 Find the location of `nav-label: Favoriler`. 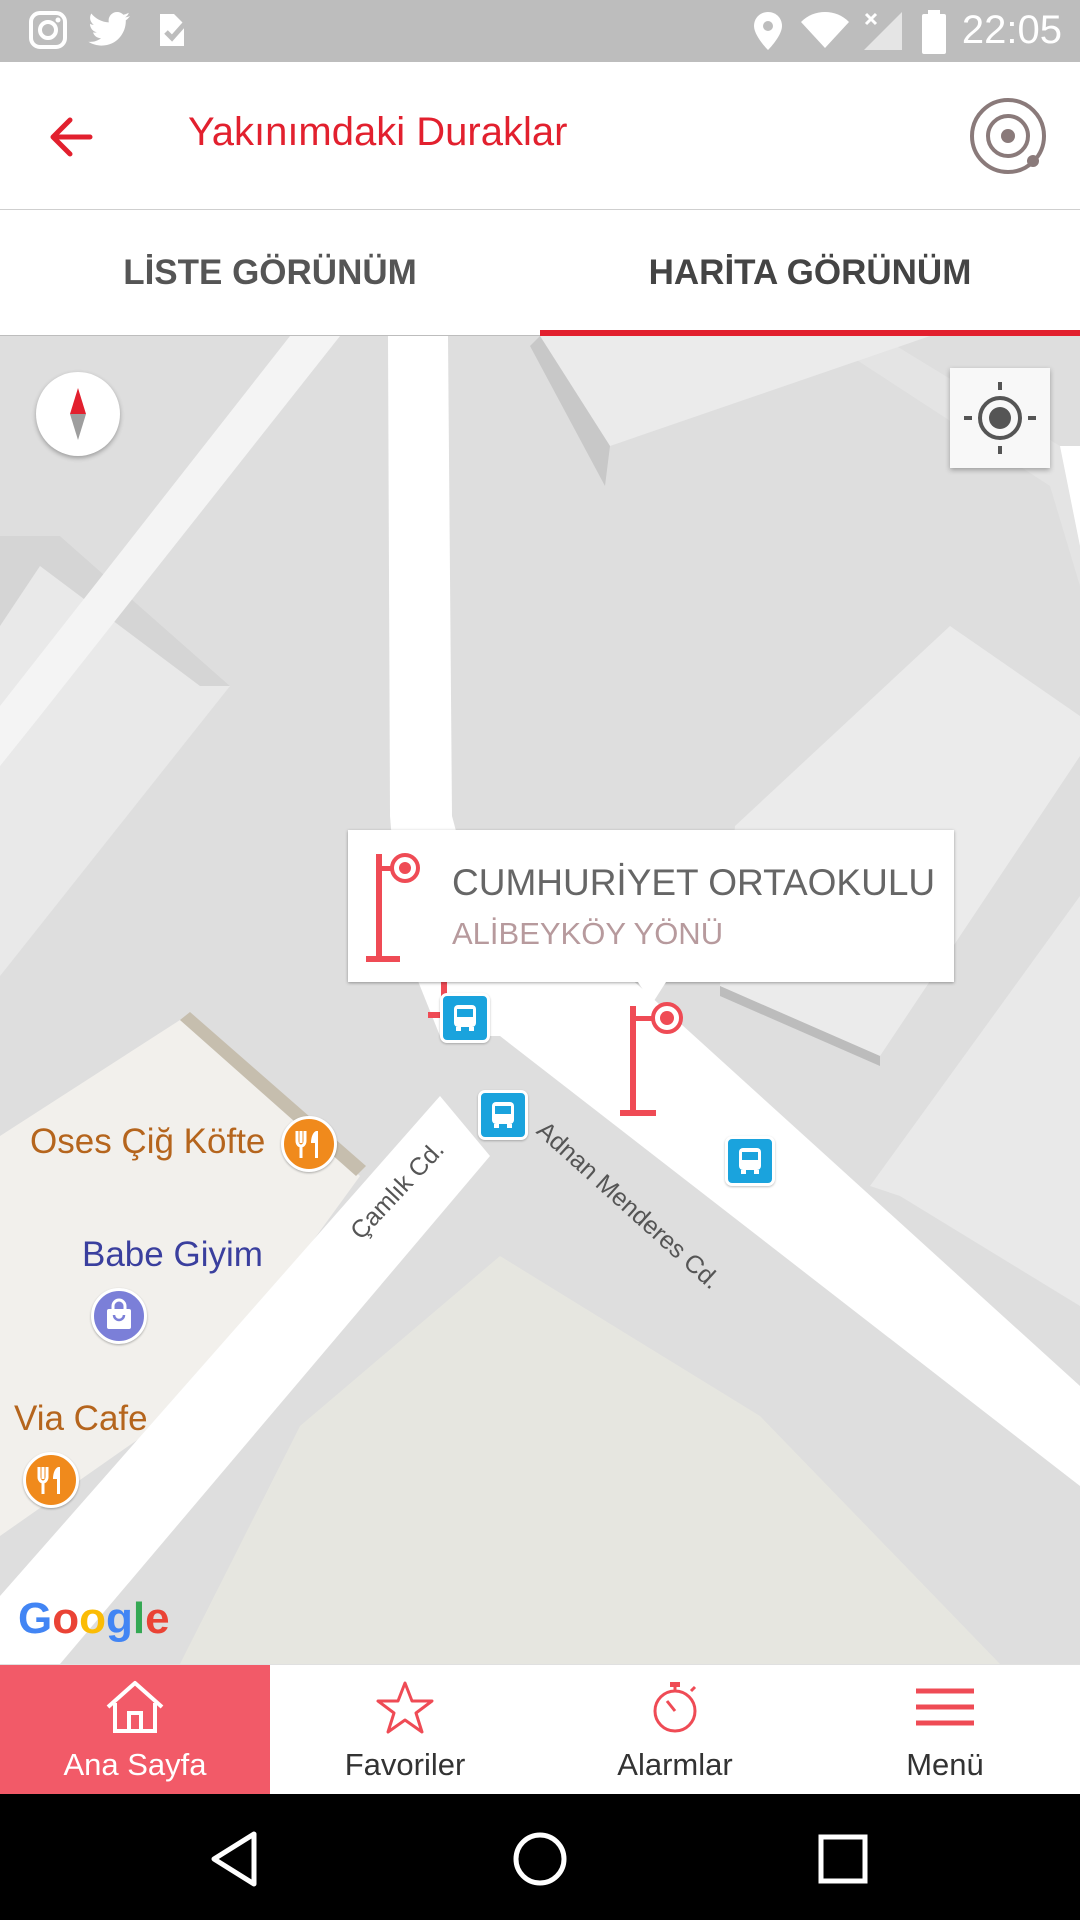

nav-label: Favoriler is located at coordinates (405, 1764).